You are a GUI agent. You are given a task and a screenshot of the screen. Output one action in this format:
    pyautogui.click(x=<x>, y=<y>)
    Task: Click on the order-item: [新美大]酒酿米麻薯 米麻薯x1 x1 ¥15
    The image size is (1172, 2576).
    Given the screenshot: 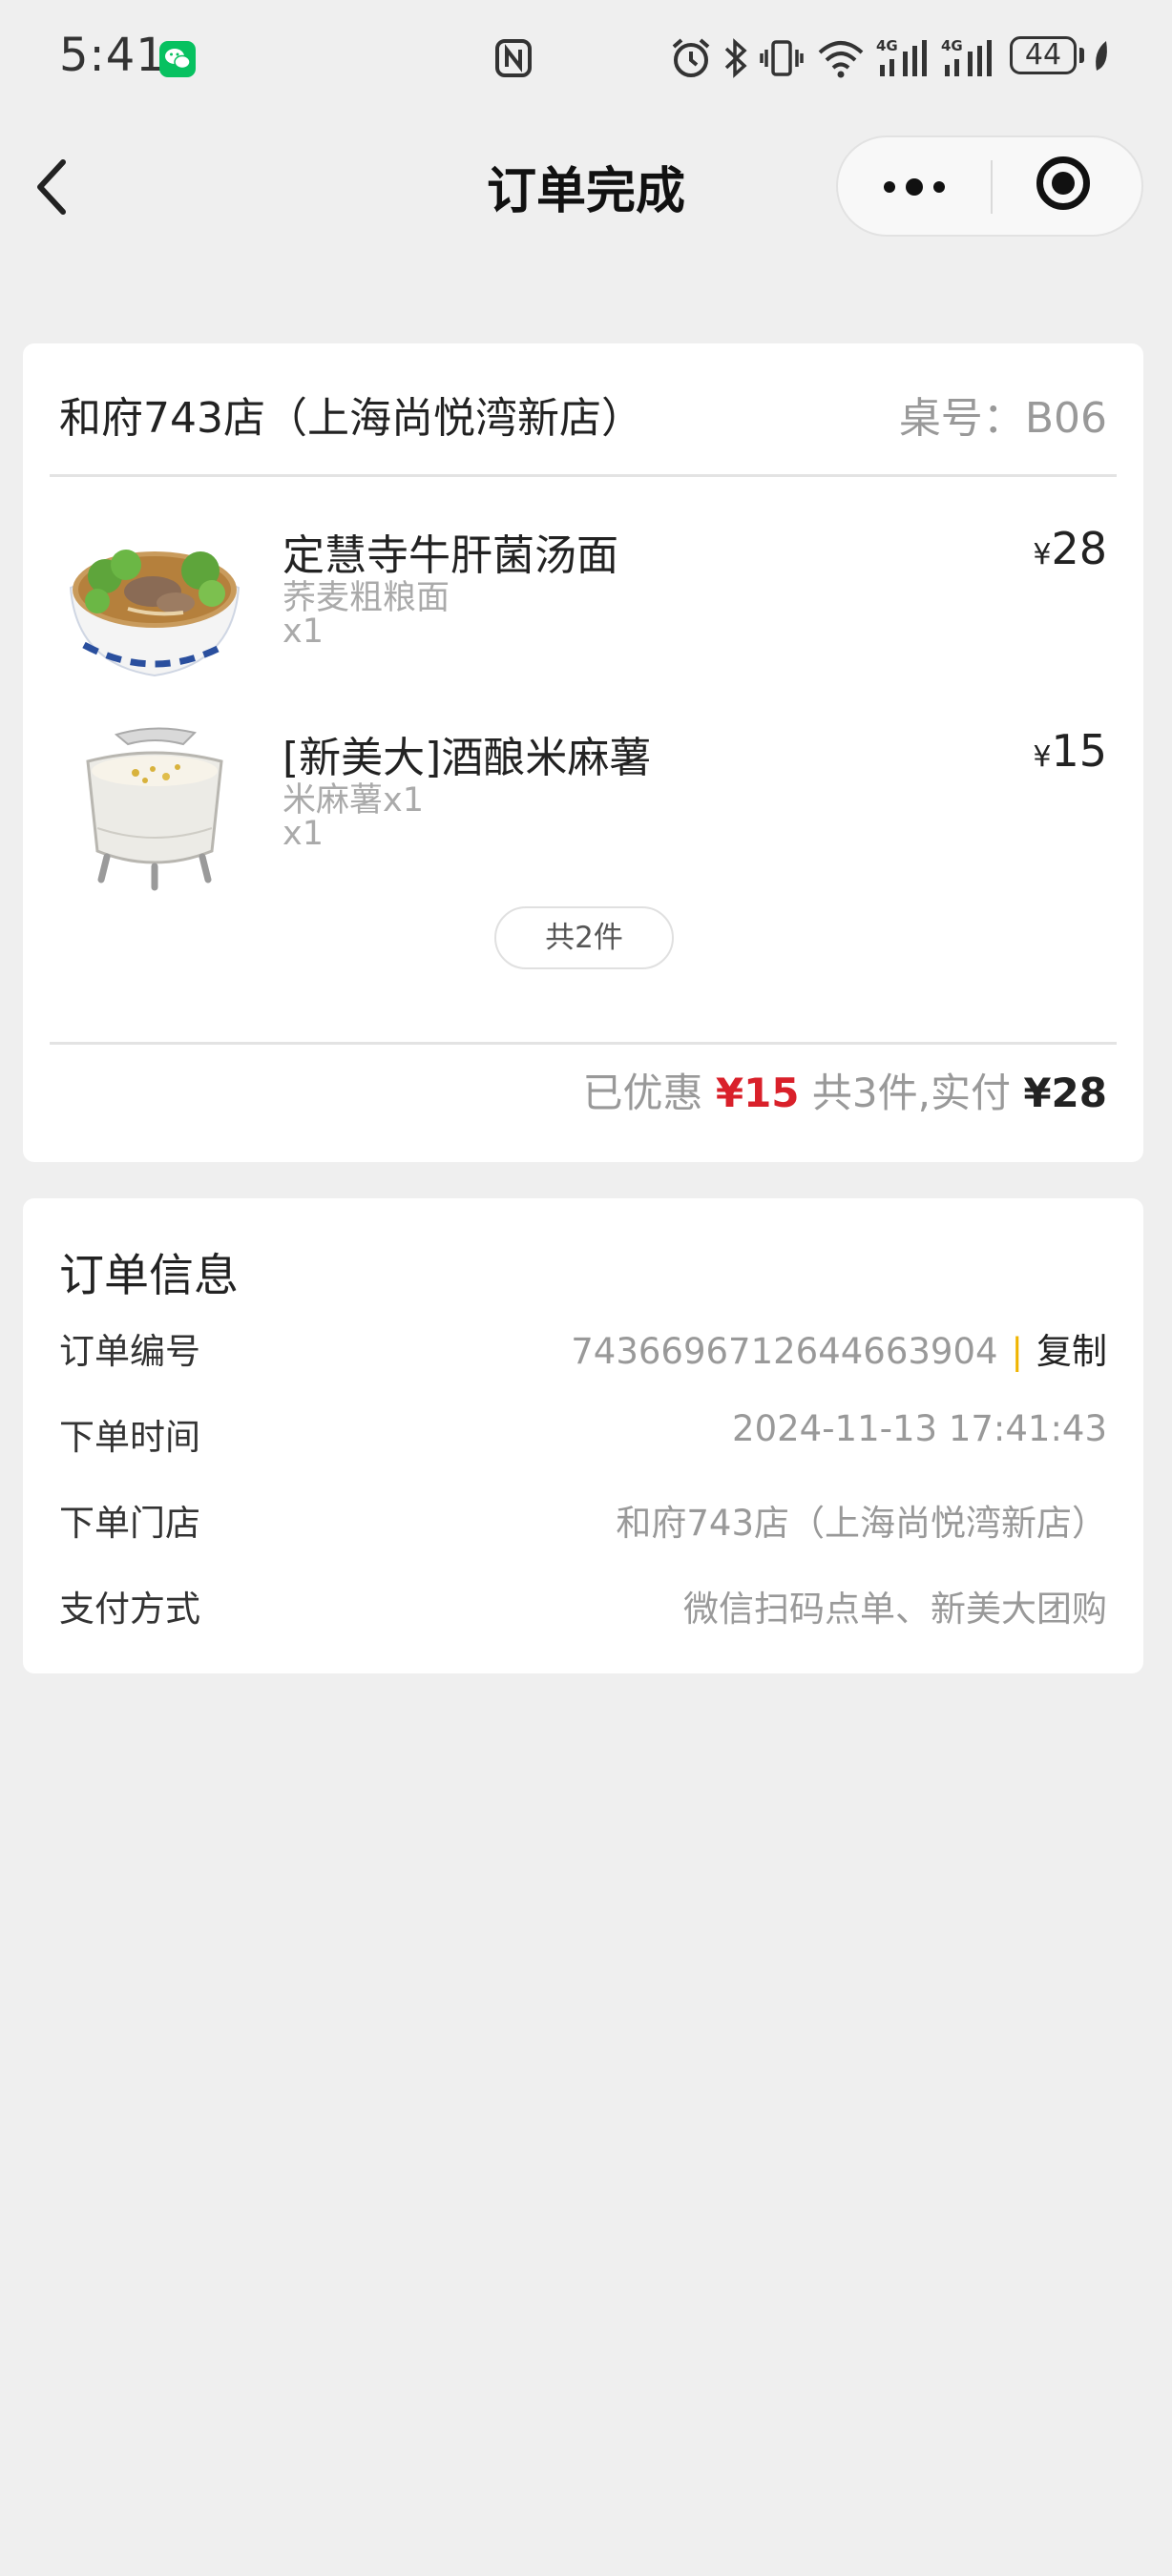 What is the action you would take?
    pyautogui.click(x=583, y=809)
    